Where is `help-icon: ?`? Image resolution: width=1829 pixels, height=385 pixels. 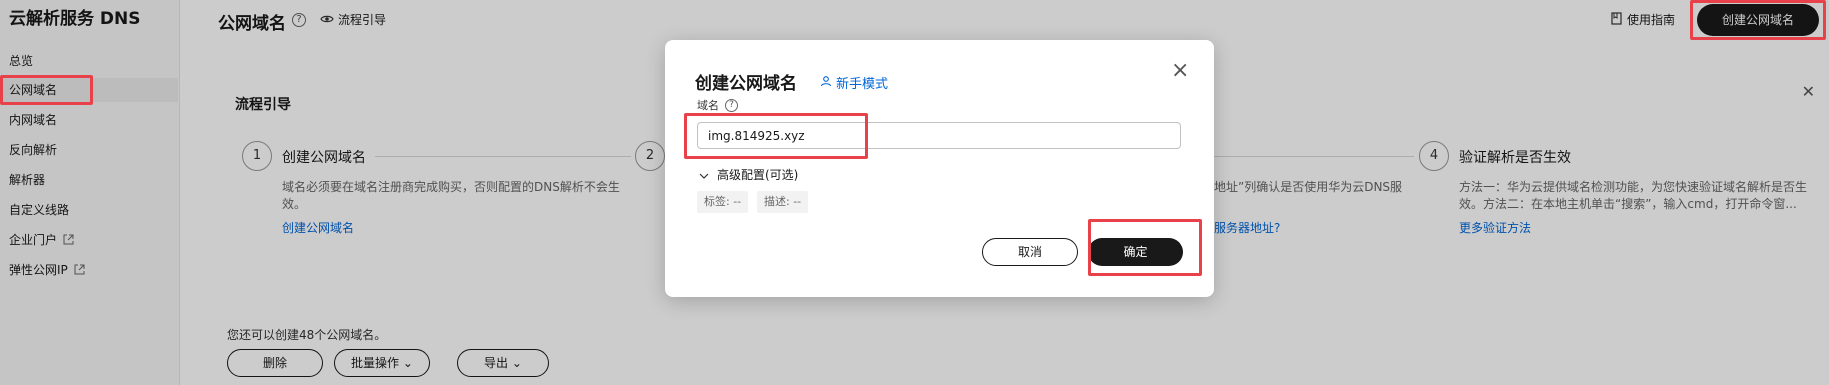
help-icon: ? is located at coordinates (731, 105).